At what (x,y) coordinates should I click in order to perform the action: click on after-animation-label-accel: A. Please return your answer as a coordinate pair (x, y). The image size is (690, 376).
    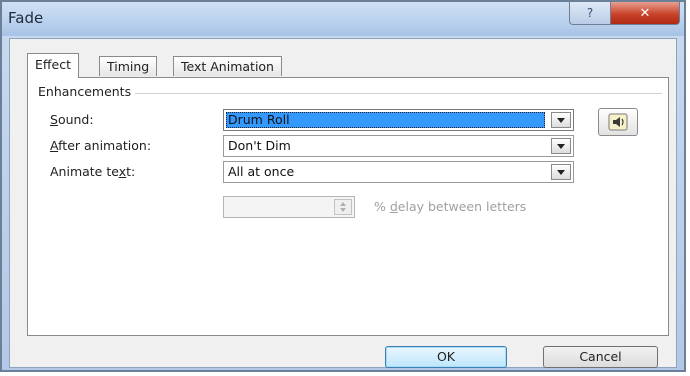
    Looking at the image, I should click on (54, 145).